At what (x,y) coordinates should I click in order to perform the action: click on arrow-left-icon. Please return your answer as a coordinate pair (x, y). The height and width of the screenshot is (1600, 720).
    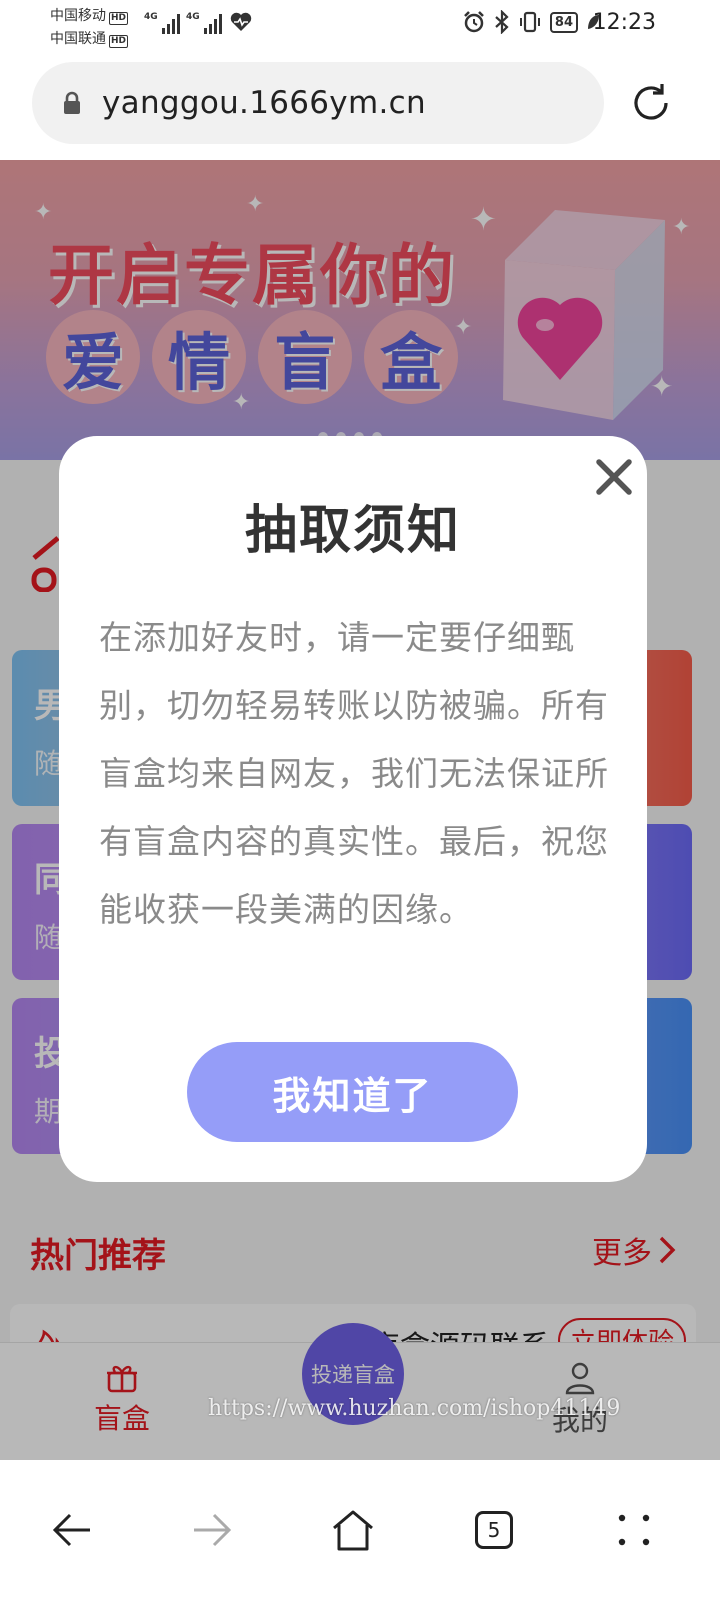
    Looking at the image, I should click on (71, 1530).